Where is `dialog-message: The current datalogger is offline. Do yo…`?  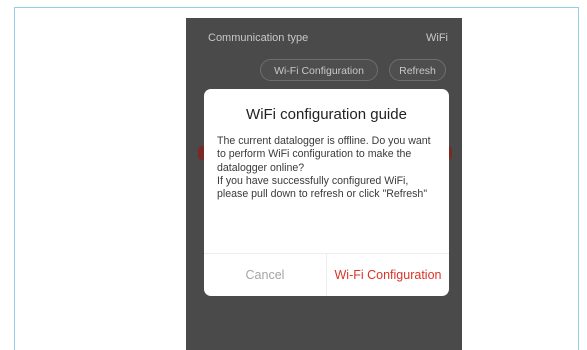 dialog-message: The current datalogger is offline. Do yo… is located at coordinates (328, 168).